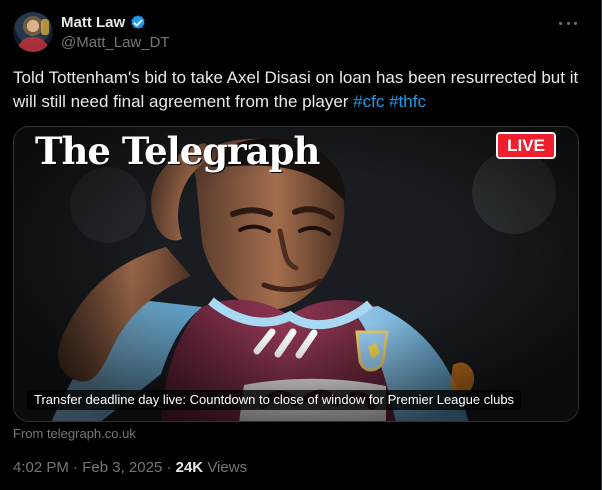 This screenshot has width=602, height=490. What do you see at coordinates (93, 23) in the screenshot?
I see `display-name: Matt Law` at bounding box center [93, 23].